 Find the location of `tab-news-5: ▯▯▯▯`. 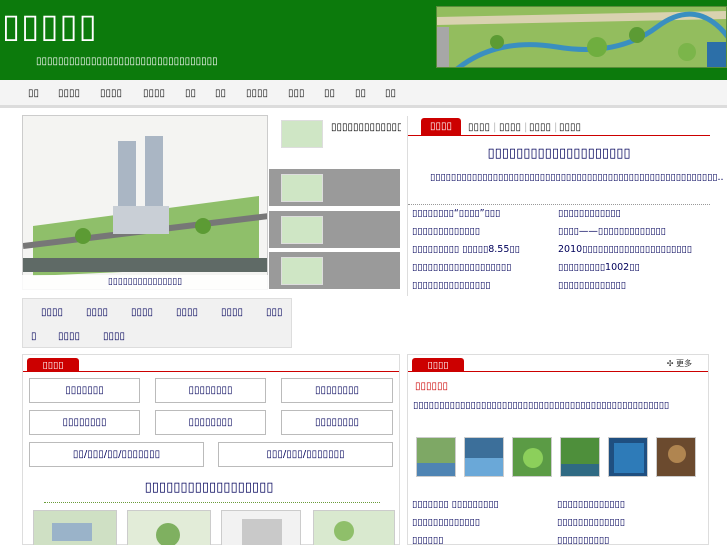

tab-news-5: ▯▯▯▯ is located at coordinates (570, 127).